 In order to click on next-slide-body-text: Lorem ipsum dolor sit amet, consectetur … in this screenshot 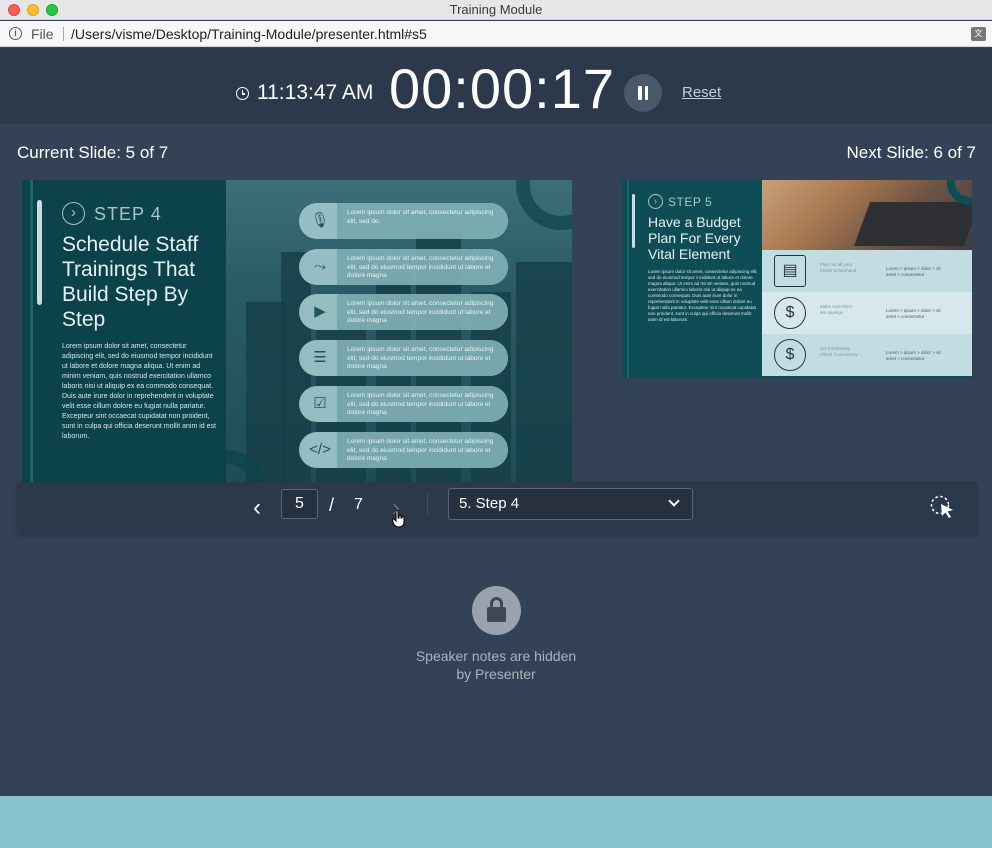, I will do `click(703, 295)`.